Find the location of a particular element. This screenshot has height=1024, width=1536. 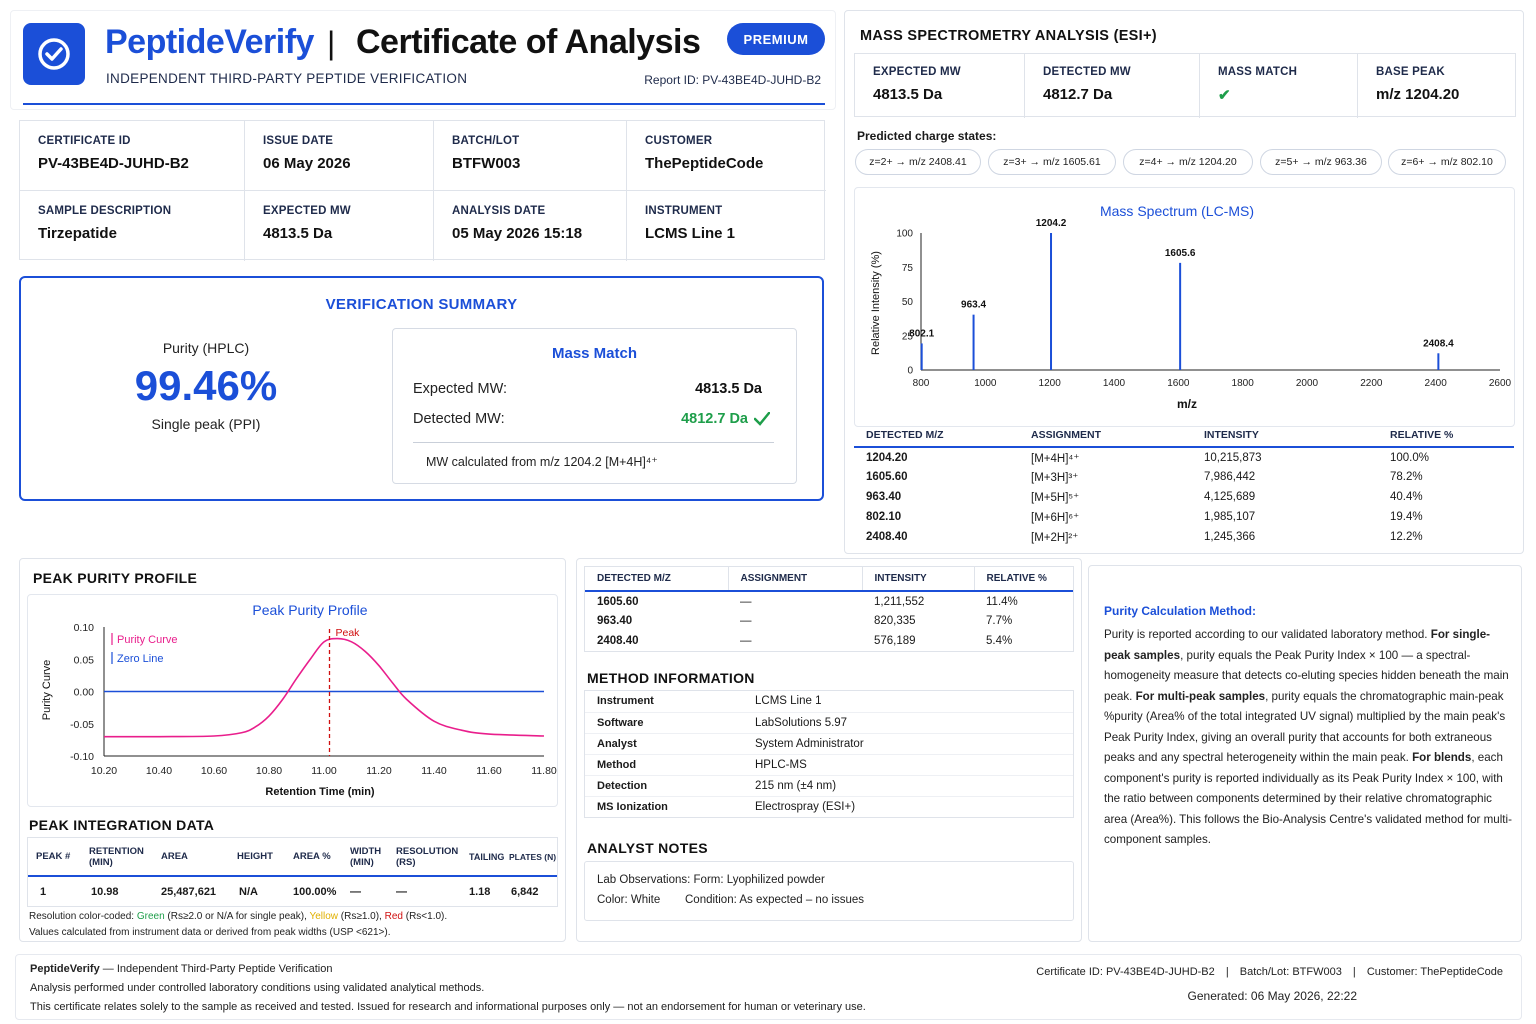

x-tick-label: 1800 is located at coordinates (1243, 383).